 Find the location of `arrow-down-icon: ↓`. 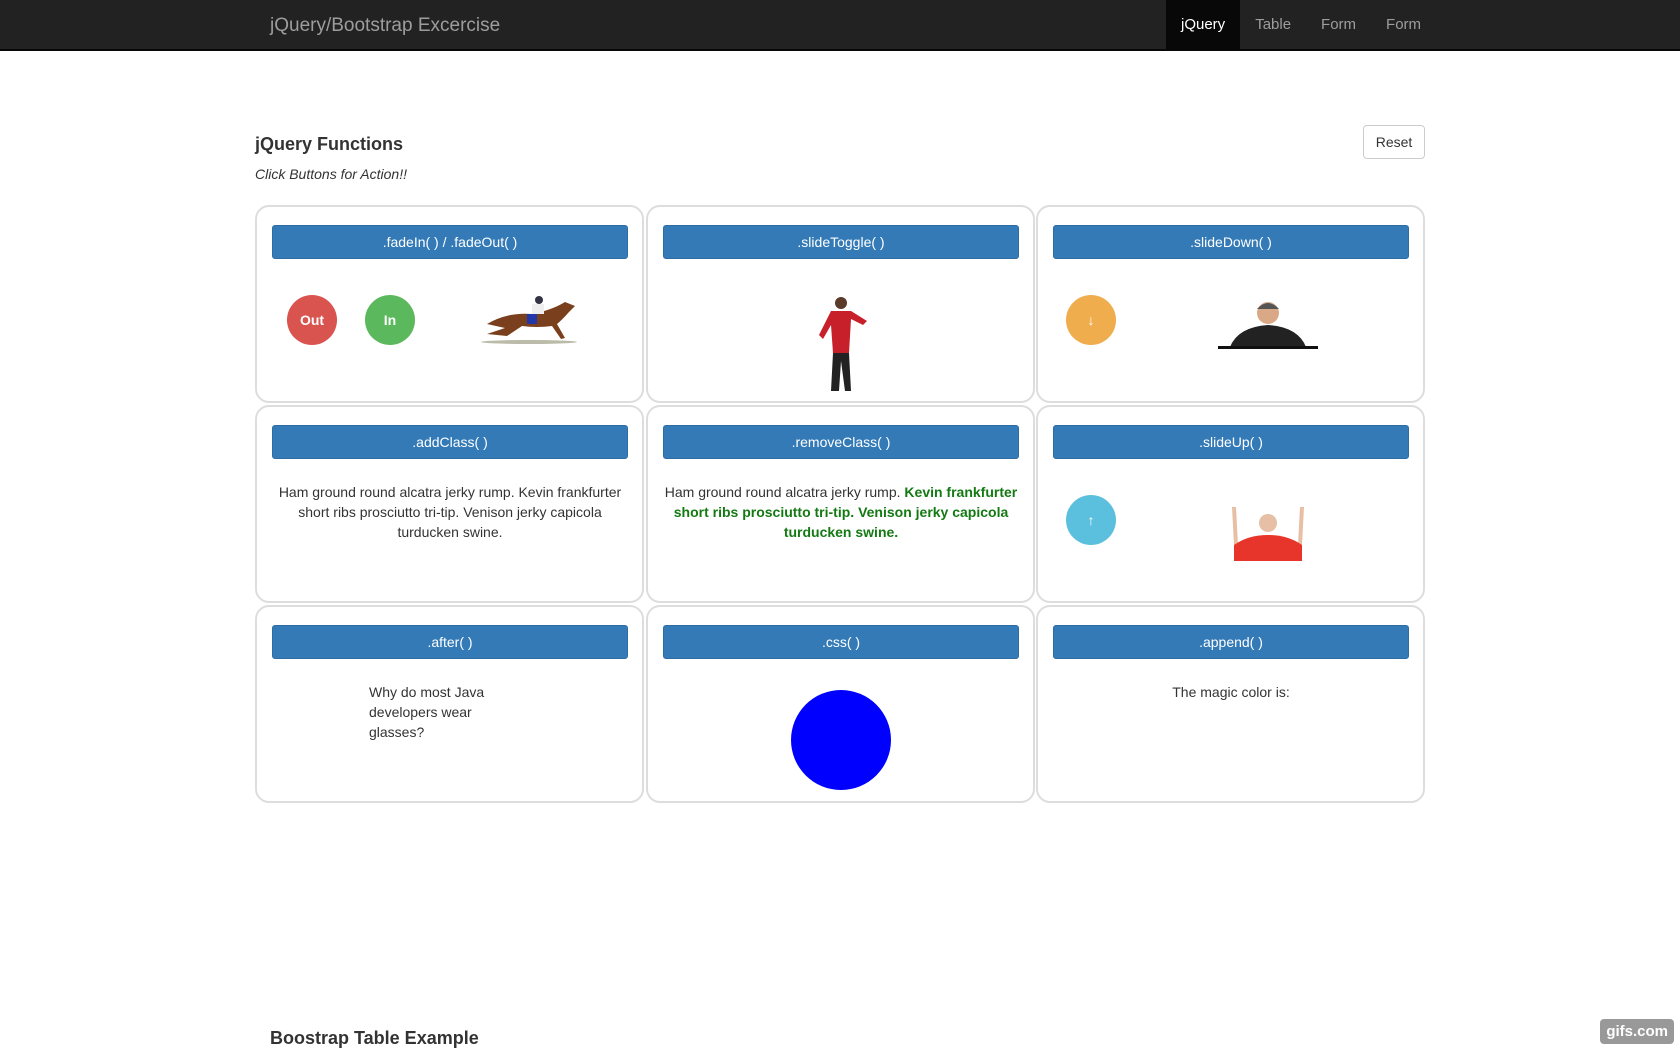

arrow-down-icon: ↓ is located at coordinates (1091, 320).